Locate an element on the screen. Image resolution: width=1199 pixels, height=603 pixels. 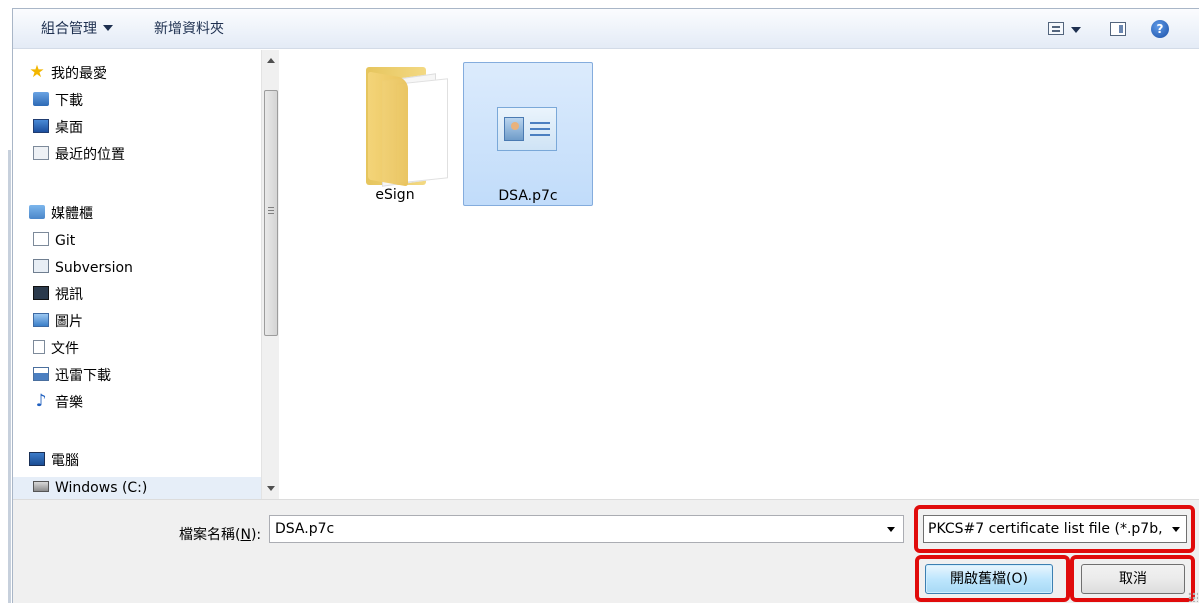
music-library-icon: ♪ is located at coordinates (41, 401).